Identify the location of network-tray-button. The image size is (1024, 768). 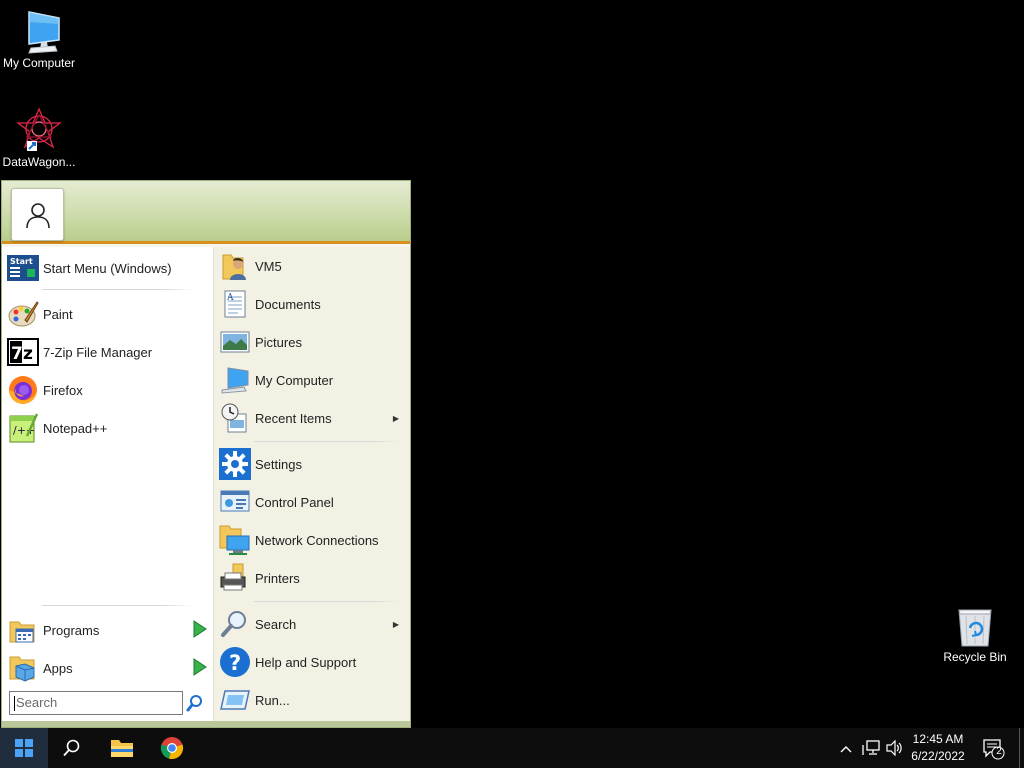
(871, 750).